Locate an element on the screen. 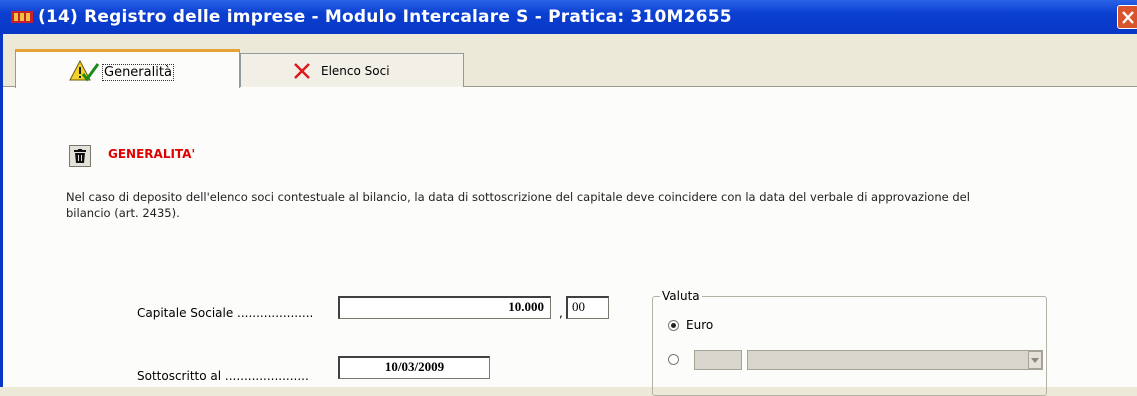 Image resolution: width=1137 pixels, height=396 pixels. radio-euro-dot is located at coordinates (673, 325).